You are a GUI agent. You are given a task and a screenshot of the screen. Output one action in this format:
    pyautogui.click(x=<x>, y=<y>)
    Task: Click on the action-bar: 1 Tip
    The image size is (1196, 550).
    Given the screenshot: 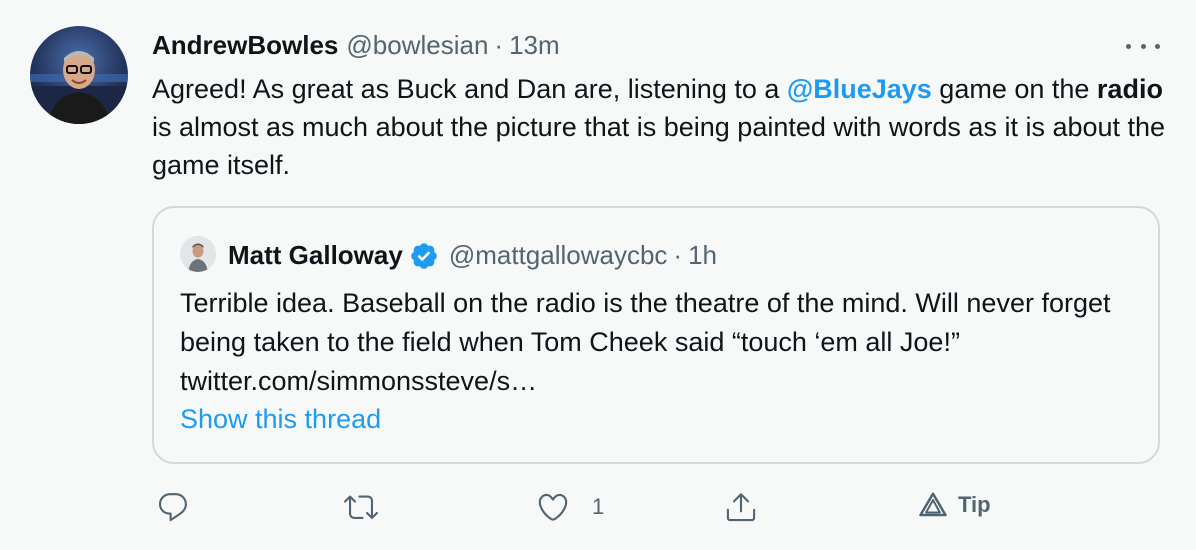 What is the action you would take?
    pyautogui.click(x=598, y=510)
    